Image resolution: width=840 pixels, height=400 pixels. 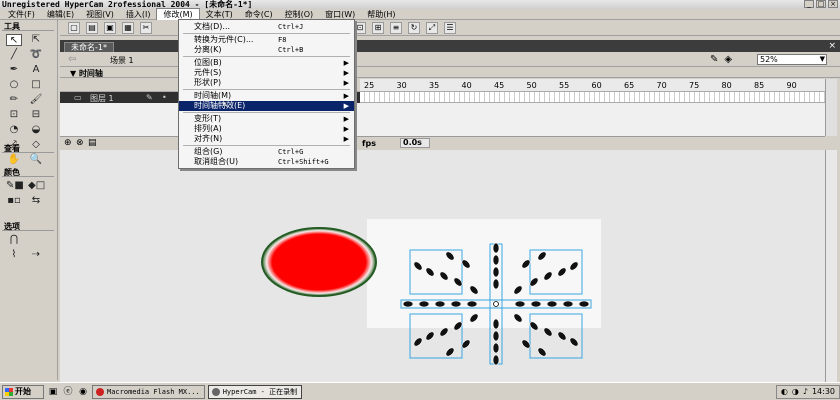 What do you see at coordinates (266, 40) in the screenshot?
I see `menu-item-convert-symbol: 转换为元件(C)... F8` at bounding box center [266, 40].